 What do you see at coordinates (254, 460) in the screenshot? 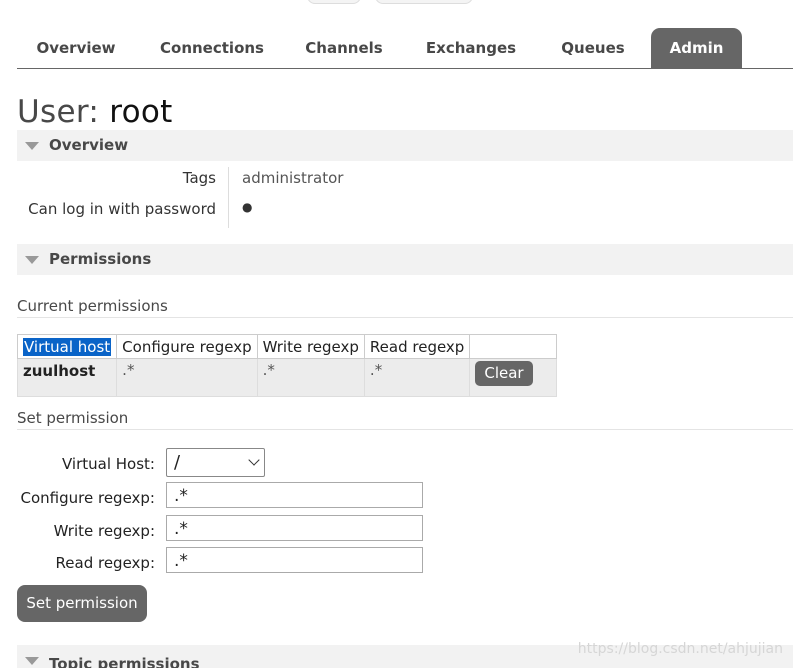
I see `chevron-down-icon` at bounding box center [254, 460].